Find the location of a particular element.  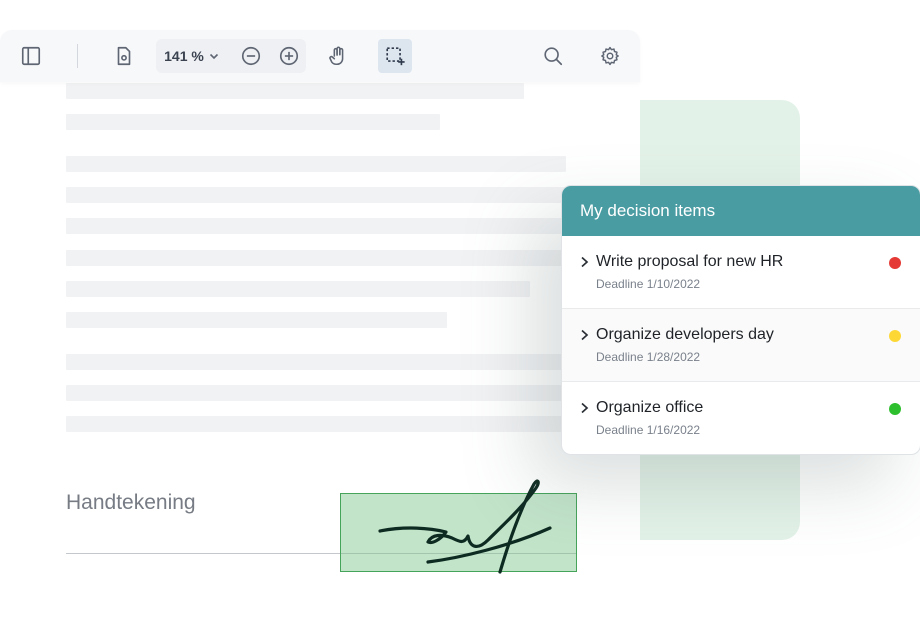

decision-item-deadline: Deadline 1/10/2022 is located at coordinates (648, 284).